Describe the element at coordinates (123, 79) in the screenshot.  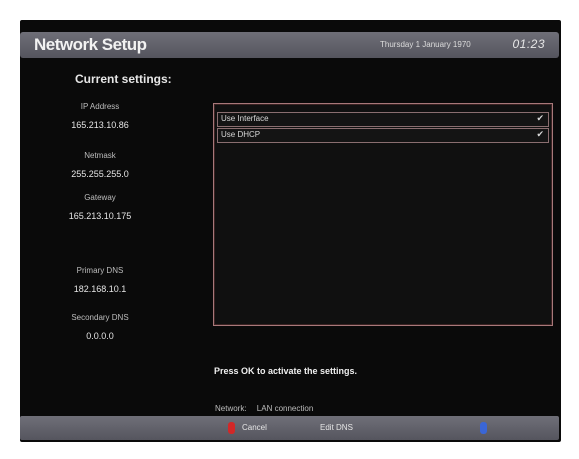
I see `current-settings-heading: Current settings:` at that location.